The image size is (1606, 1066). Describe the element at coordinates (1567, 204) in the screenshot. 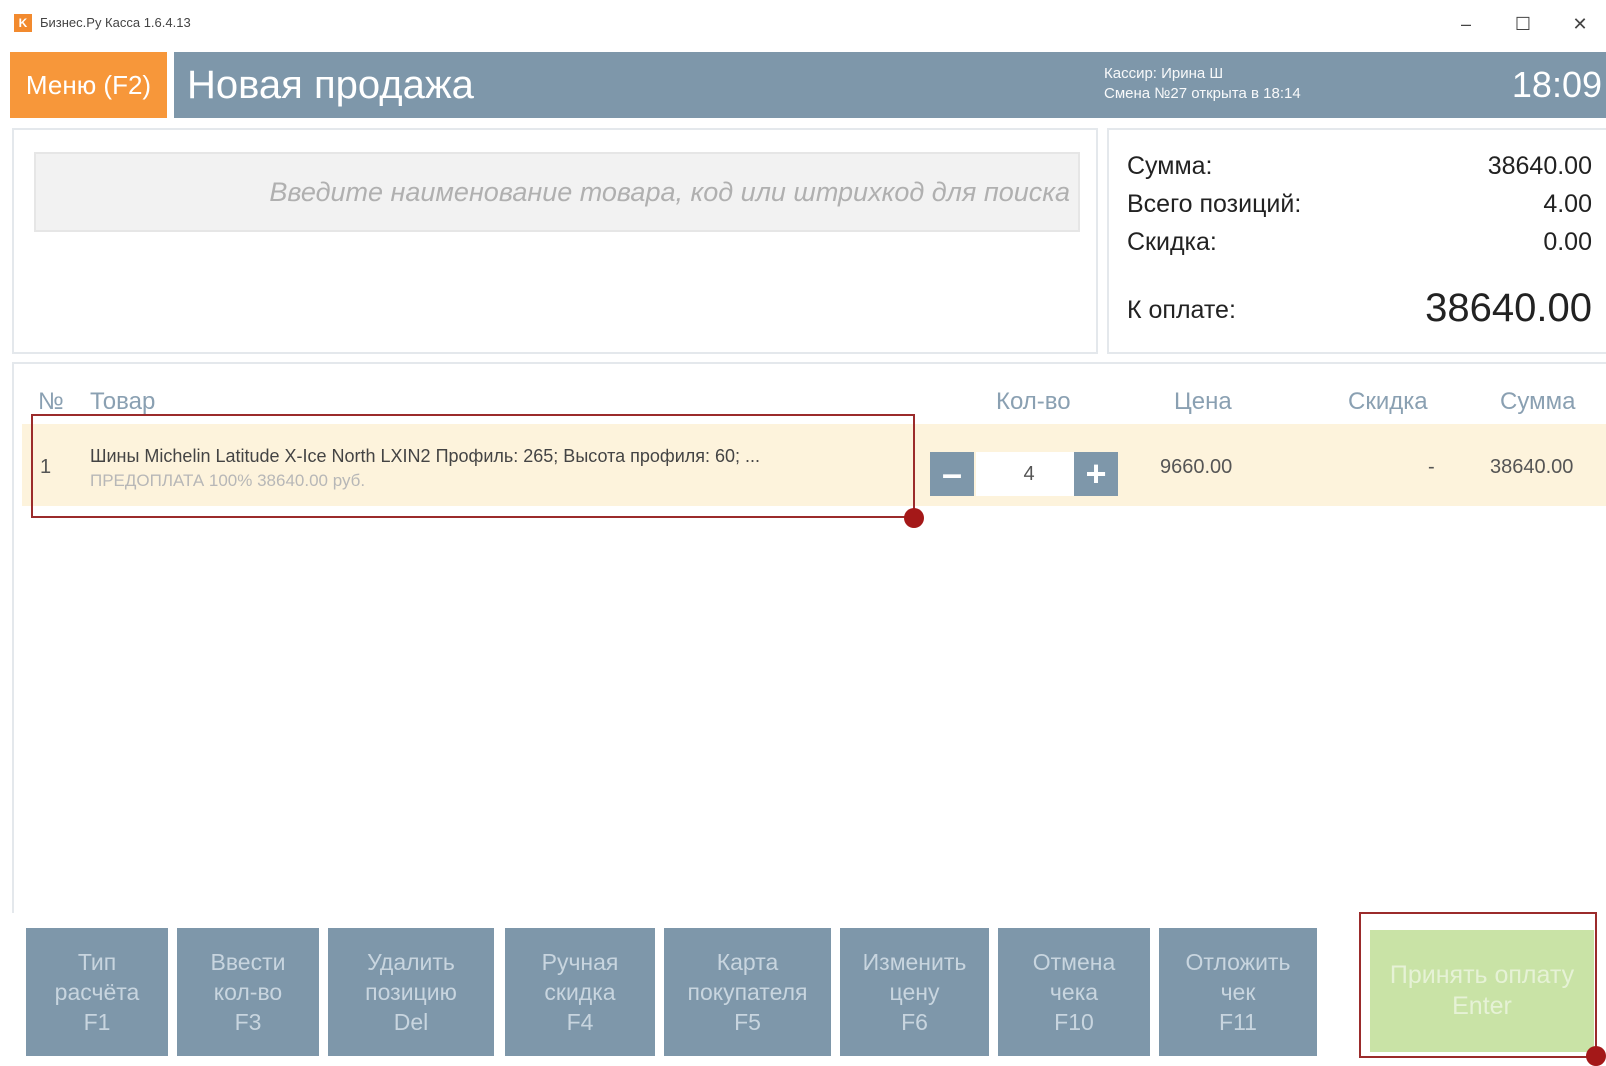

I see `positions-value: 4.00` at that location.